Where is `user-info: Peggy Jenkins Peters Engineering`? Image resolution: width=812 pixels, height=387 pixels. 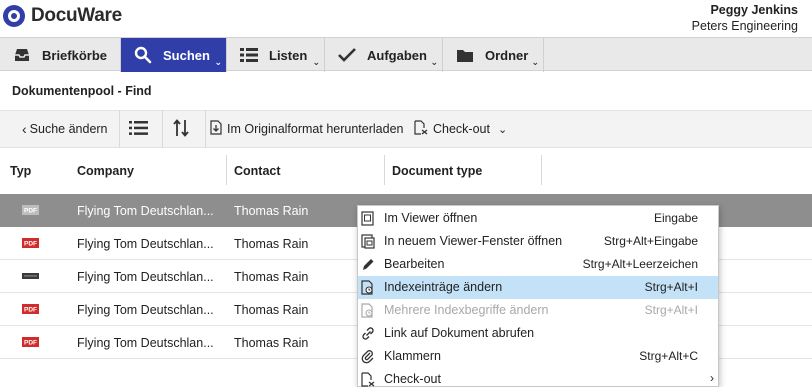 user-info: Peggy Jenkins Peters Engineering is located at coordinates (745, 18).